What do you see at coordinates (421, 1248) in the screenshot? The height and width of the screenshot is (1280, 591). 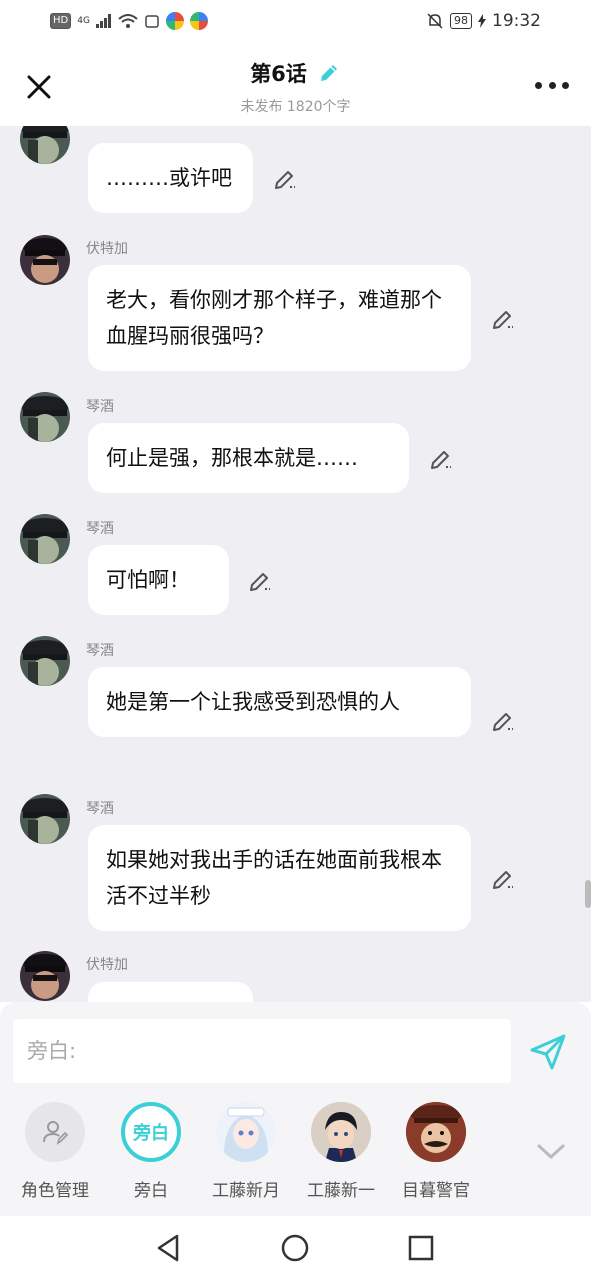 I see `recents-nav-icon` at bounding box center [421, 1248].